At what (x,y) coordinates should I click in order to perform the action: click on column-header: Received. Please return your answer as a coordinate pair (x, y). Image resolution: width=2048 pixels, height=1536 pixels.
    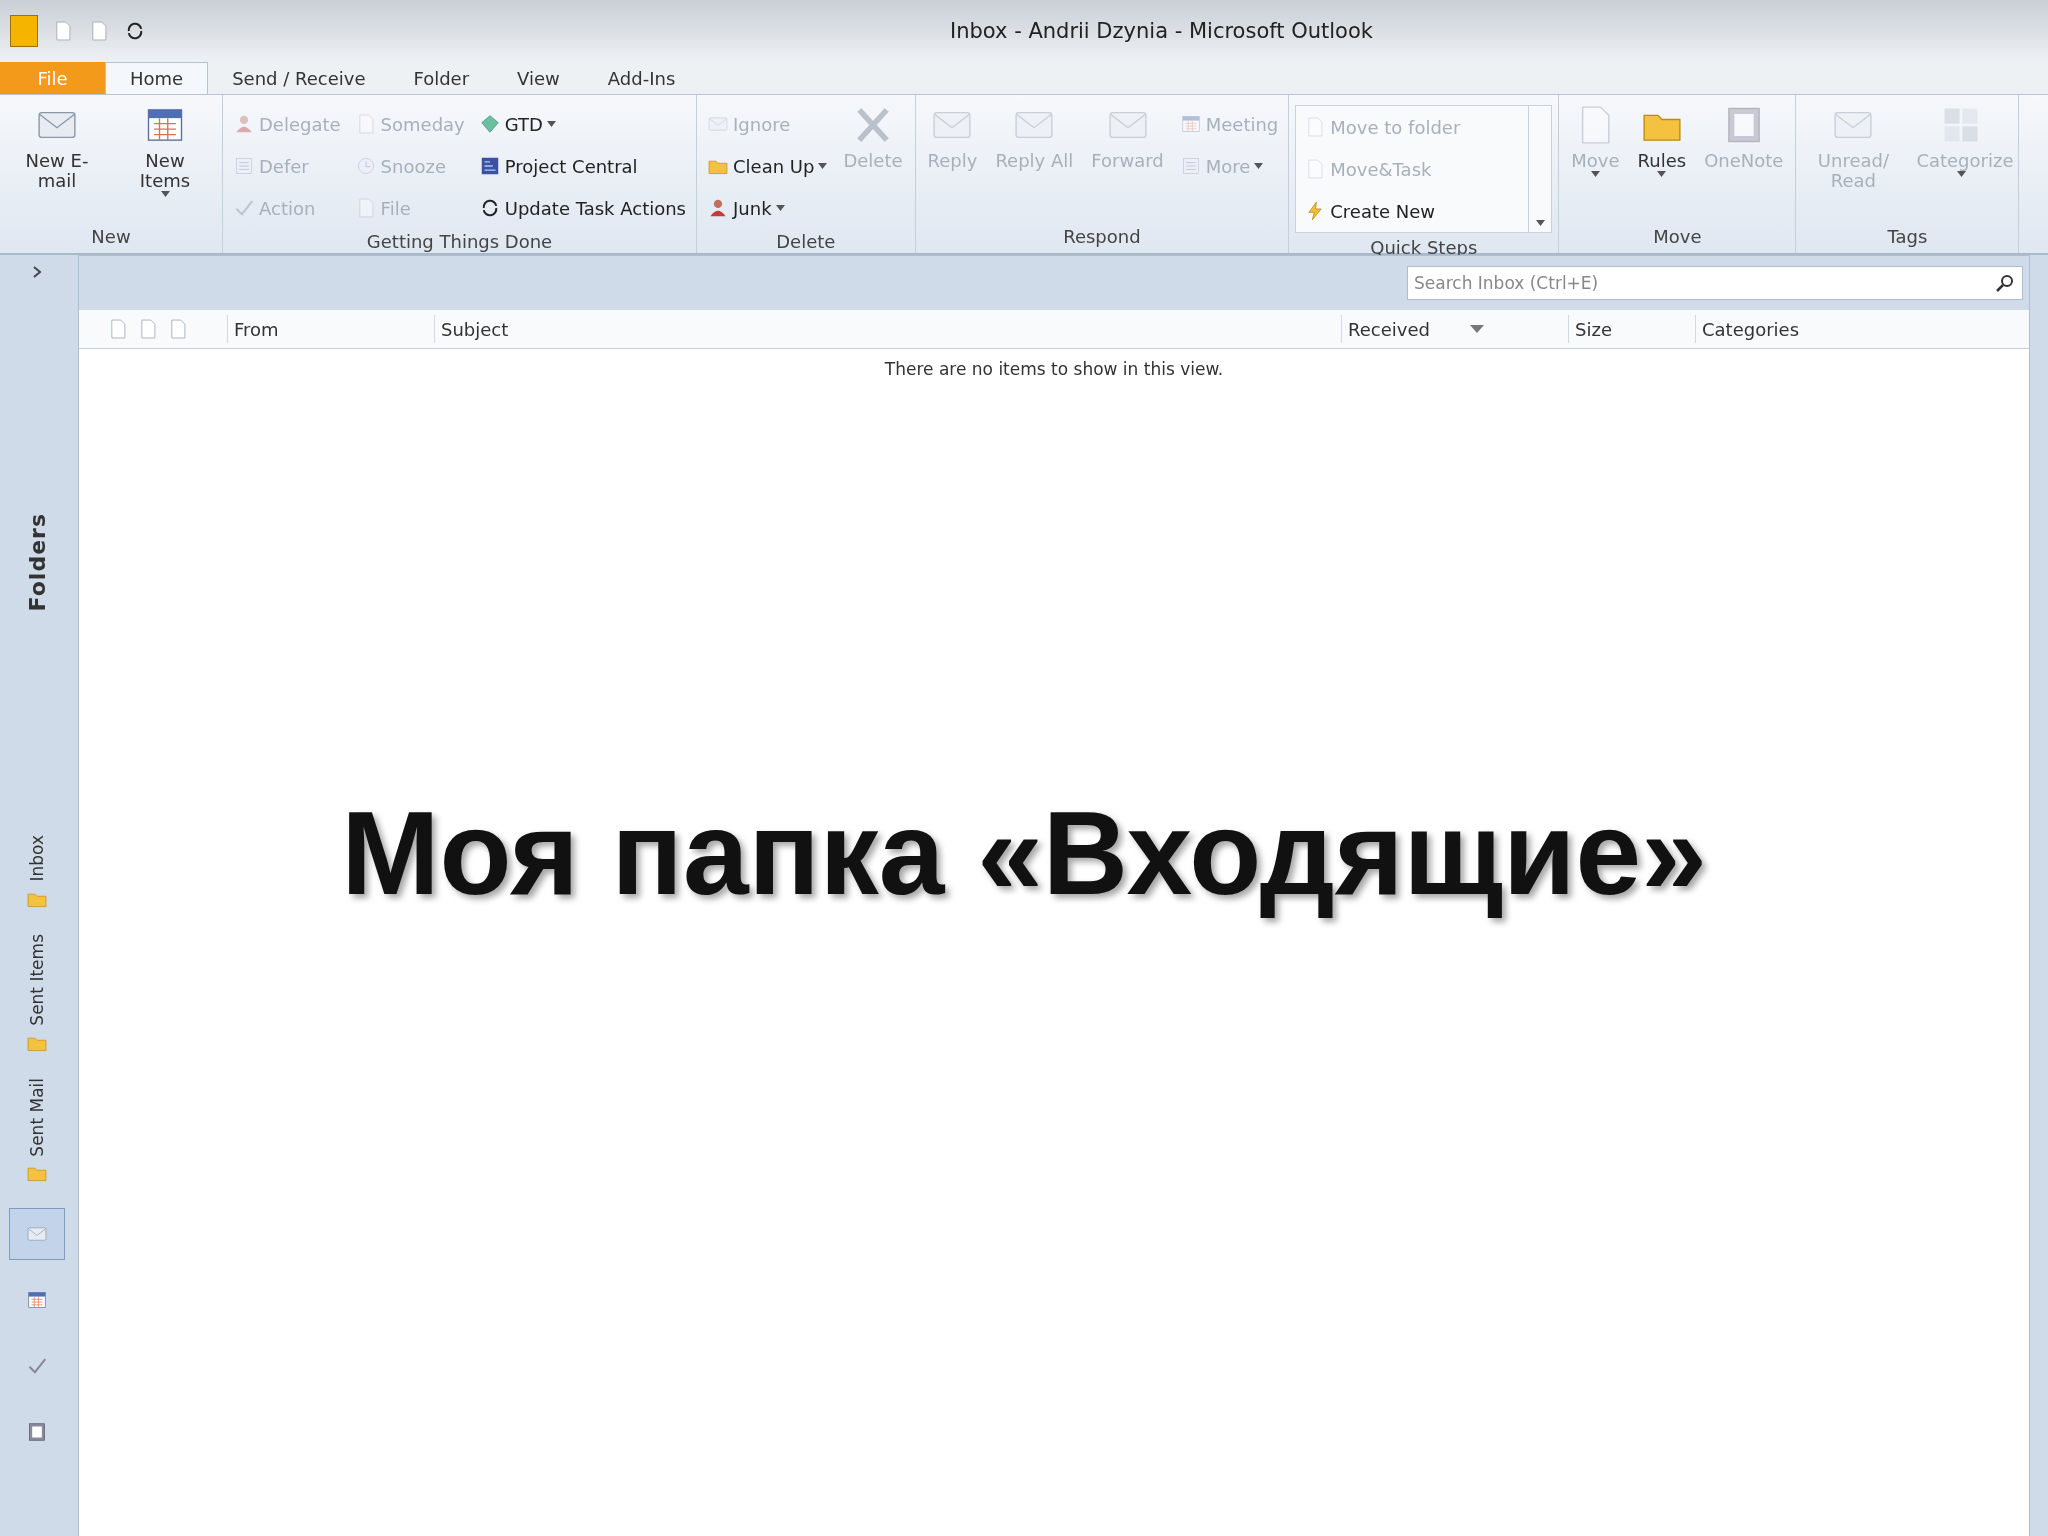
    Looking at the image, I should click on (1454, 329).